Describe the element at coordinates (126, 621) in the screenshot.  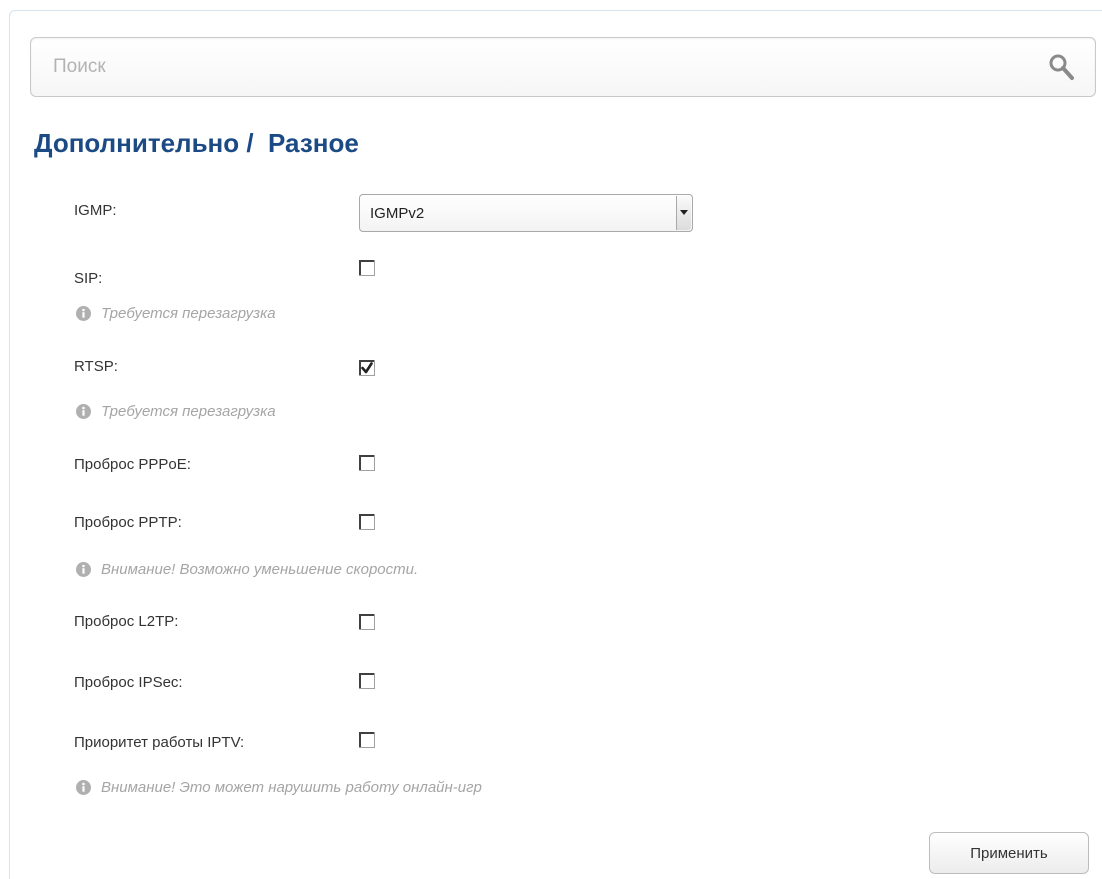
I see `l2tp-label: Проброс L2TP:` at that location.